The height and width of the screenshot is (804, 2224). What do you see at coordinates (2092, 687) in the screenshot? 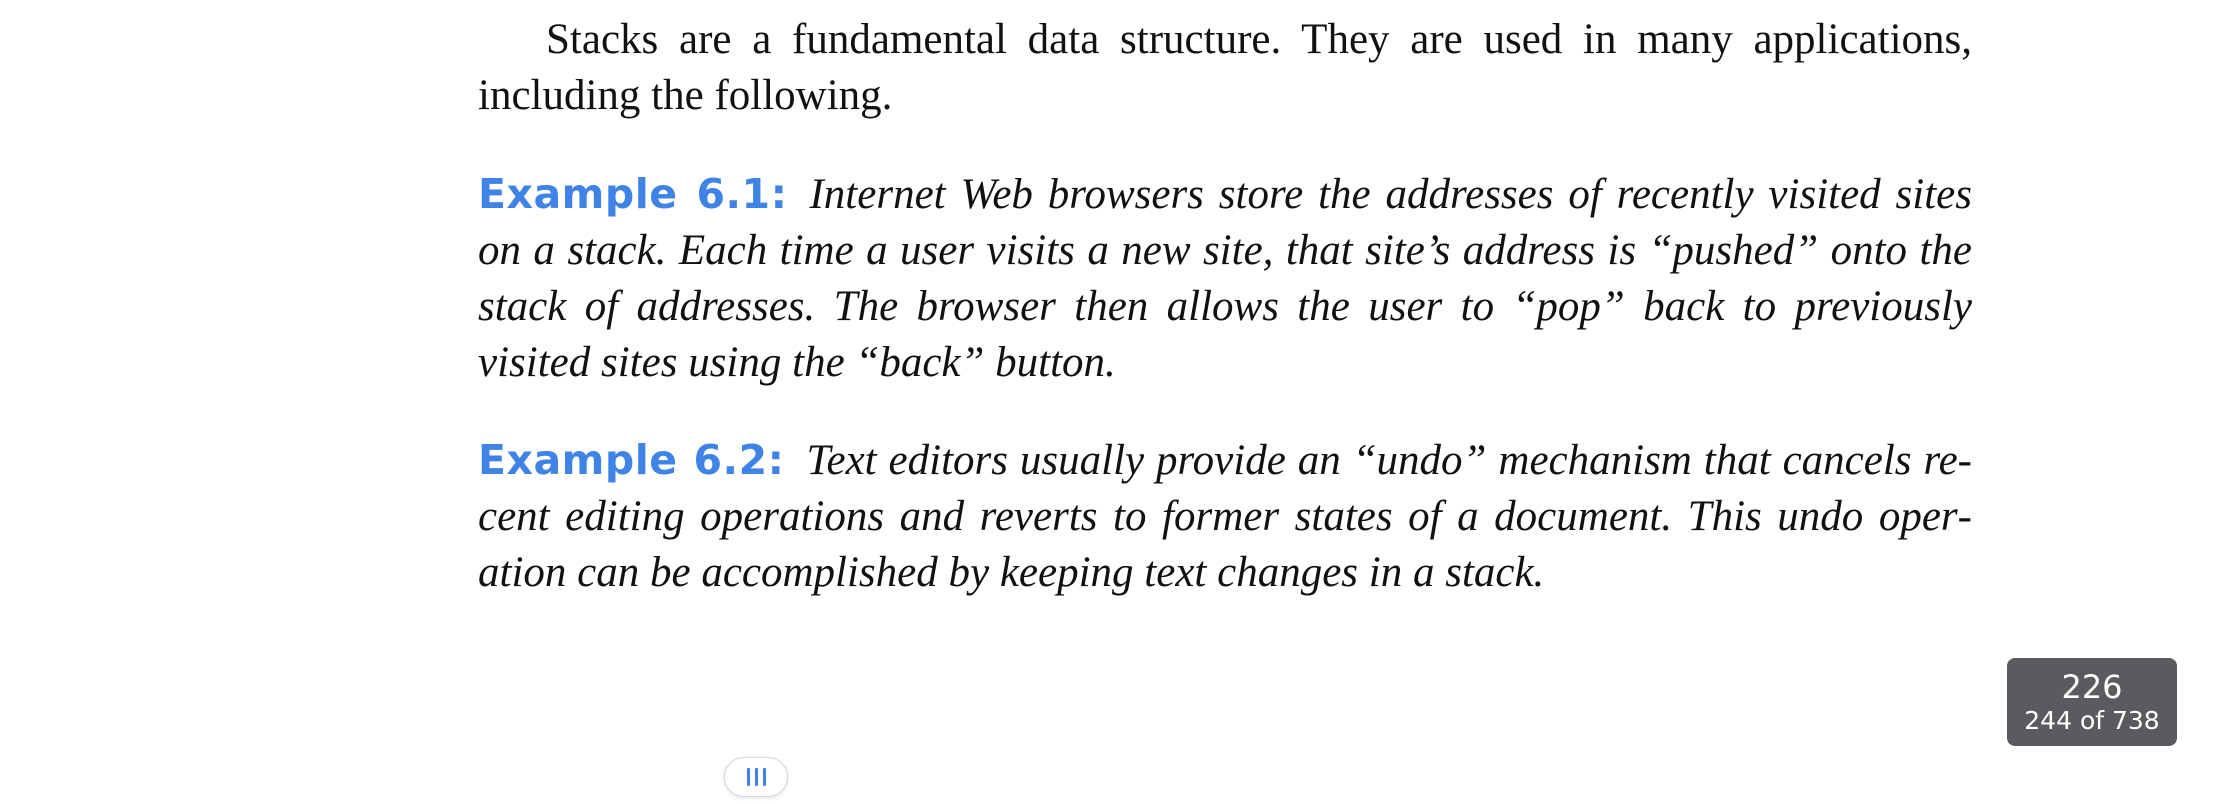
I see `page-number: 226` at bounding box center [2092, 687].